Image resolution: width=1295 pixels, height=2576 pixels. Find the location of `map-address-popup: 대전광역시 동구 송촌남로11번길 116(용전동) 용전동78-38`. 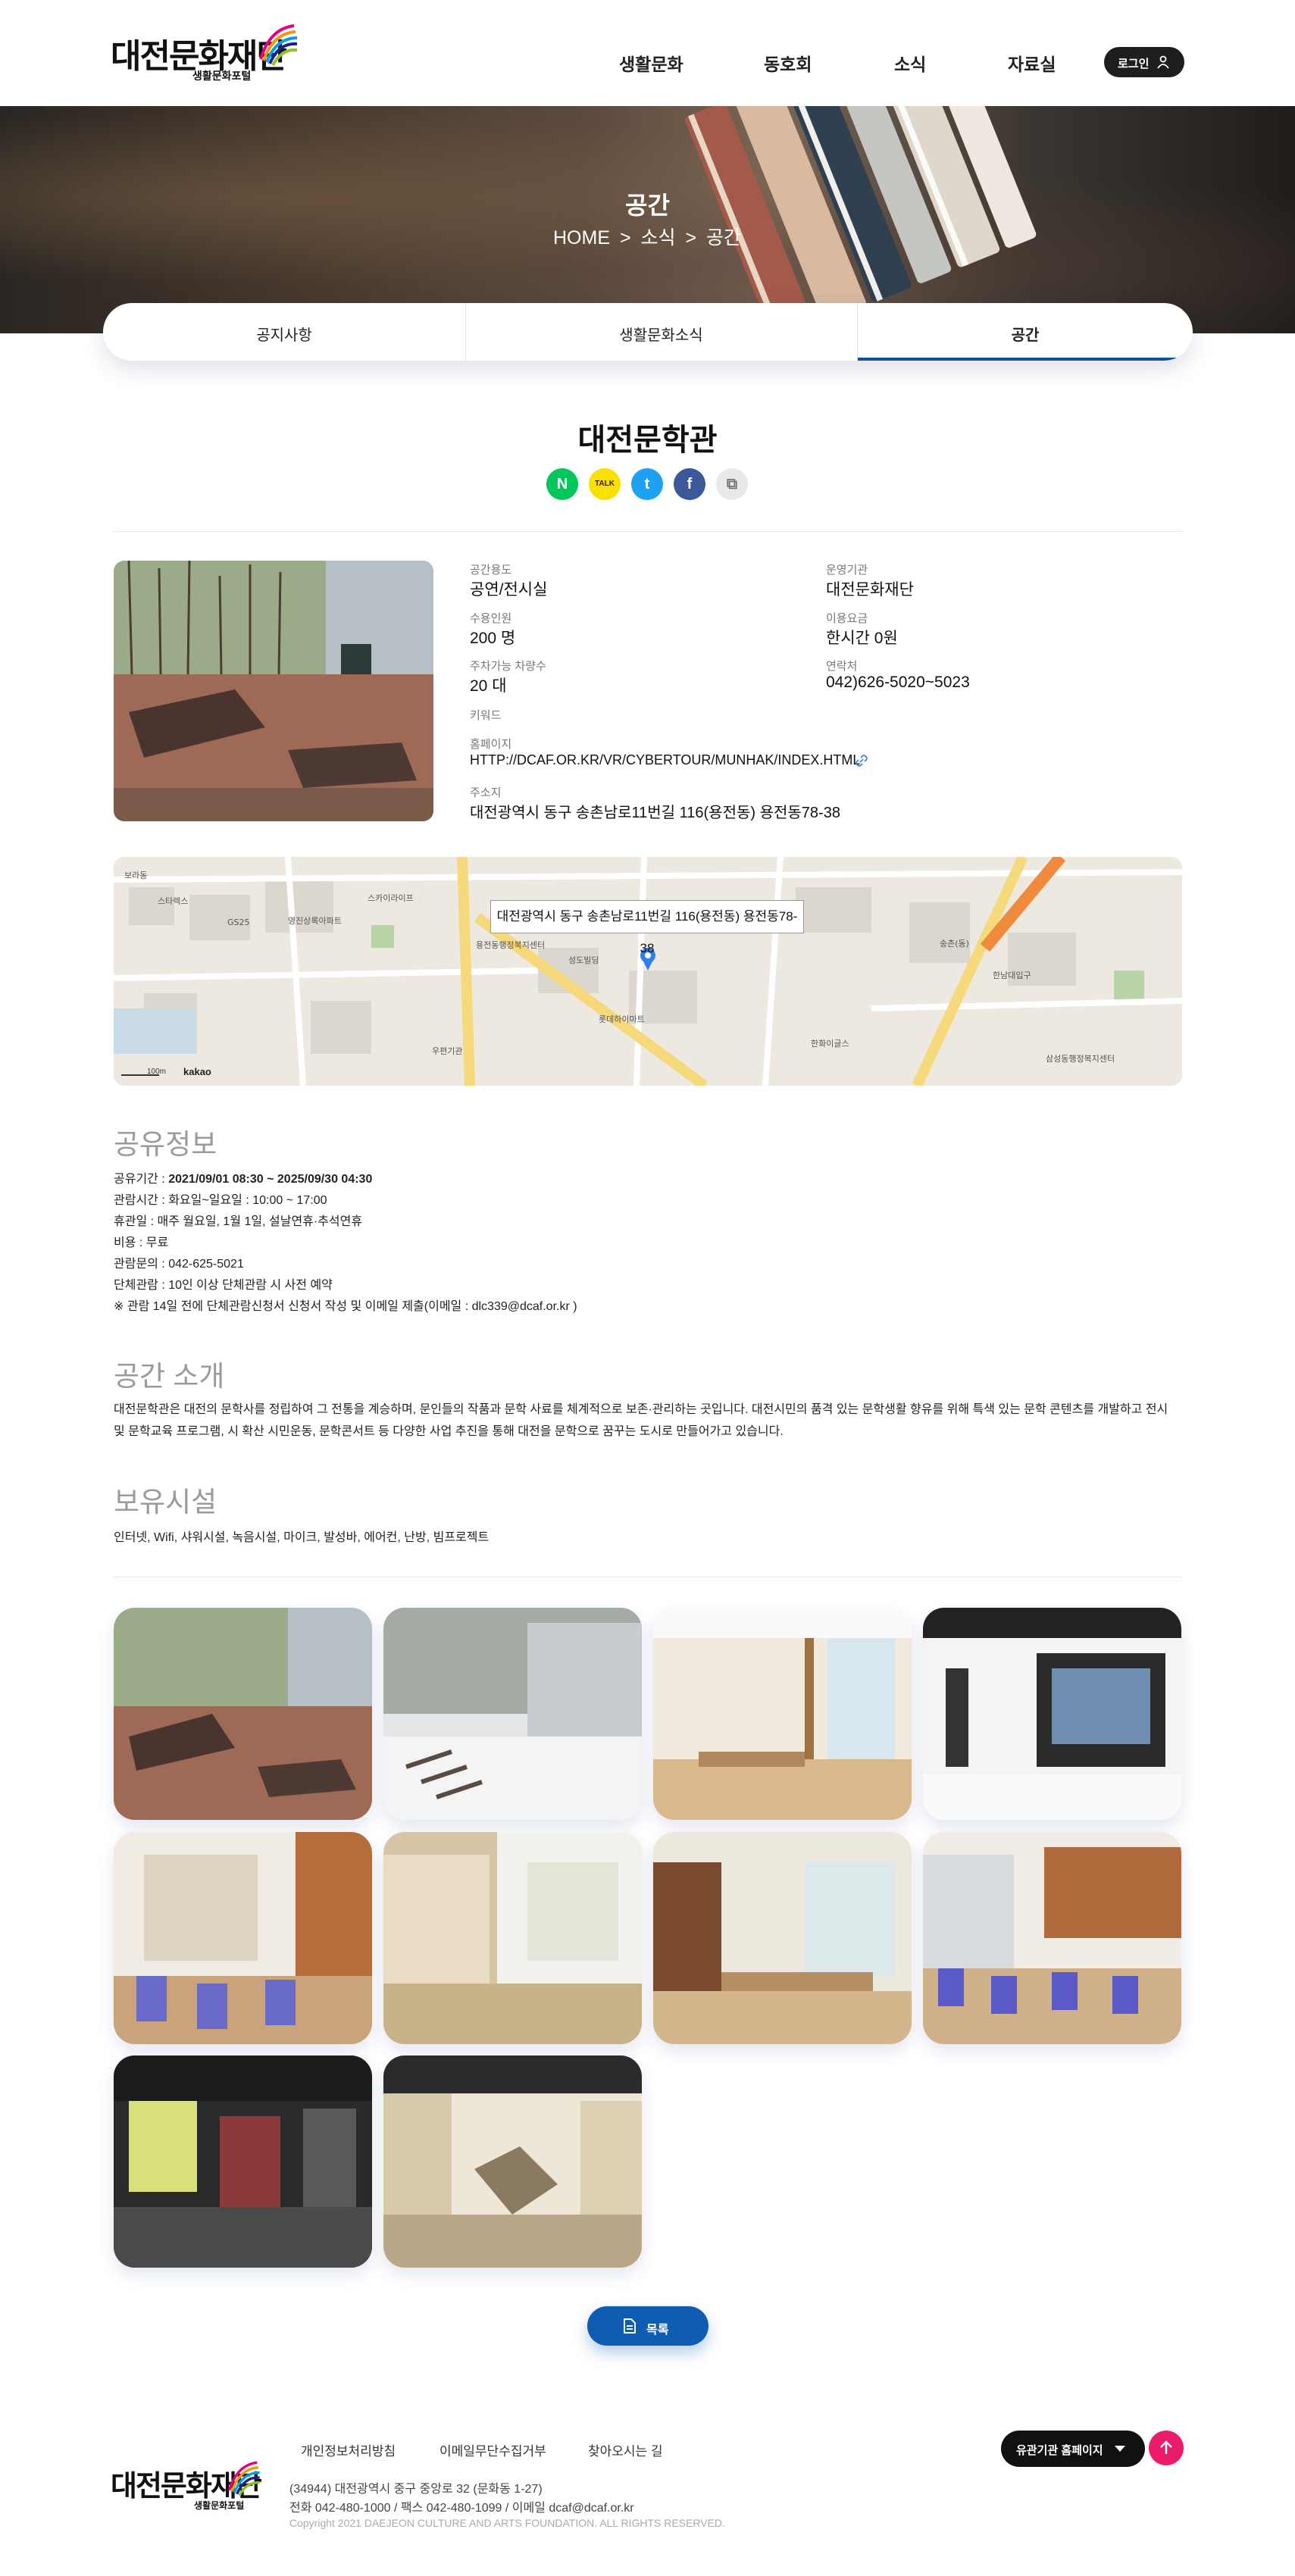

map-address-popup: 대전광역시 동구 송촌남로11번길 116(용전동) 용전동78-38 is located at coordinates (647, 928).